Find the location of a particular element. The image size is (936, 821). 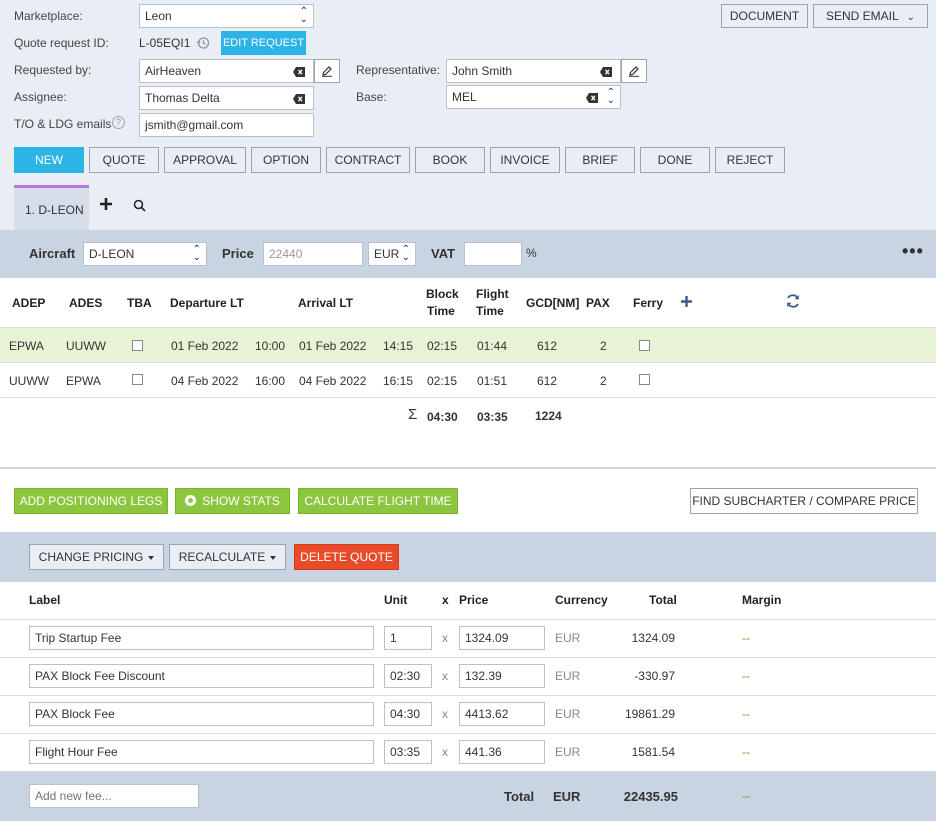

change-pricing-button: CHANGE PRICING is located at coordinates (96, 557).